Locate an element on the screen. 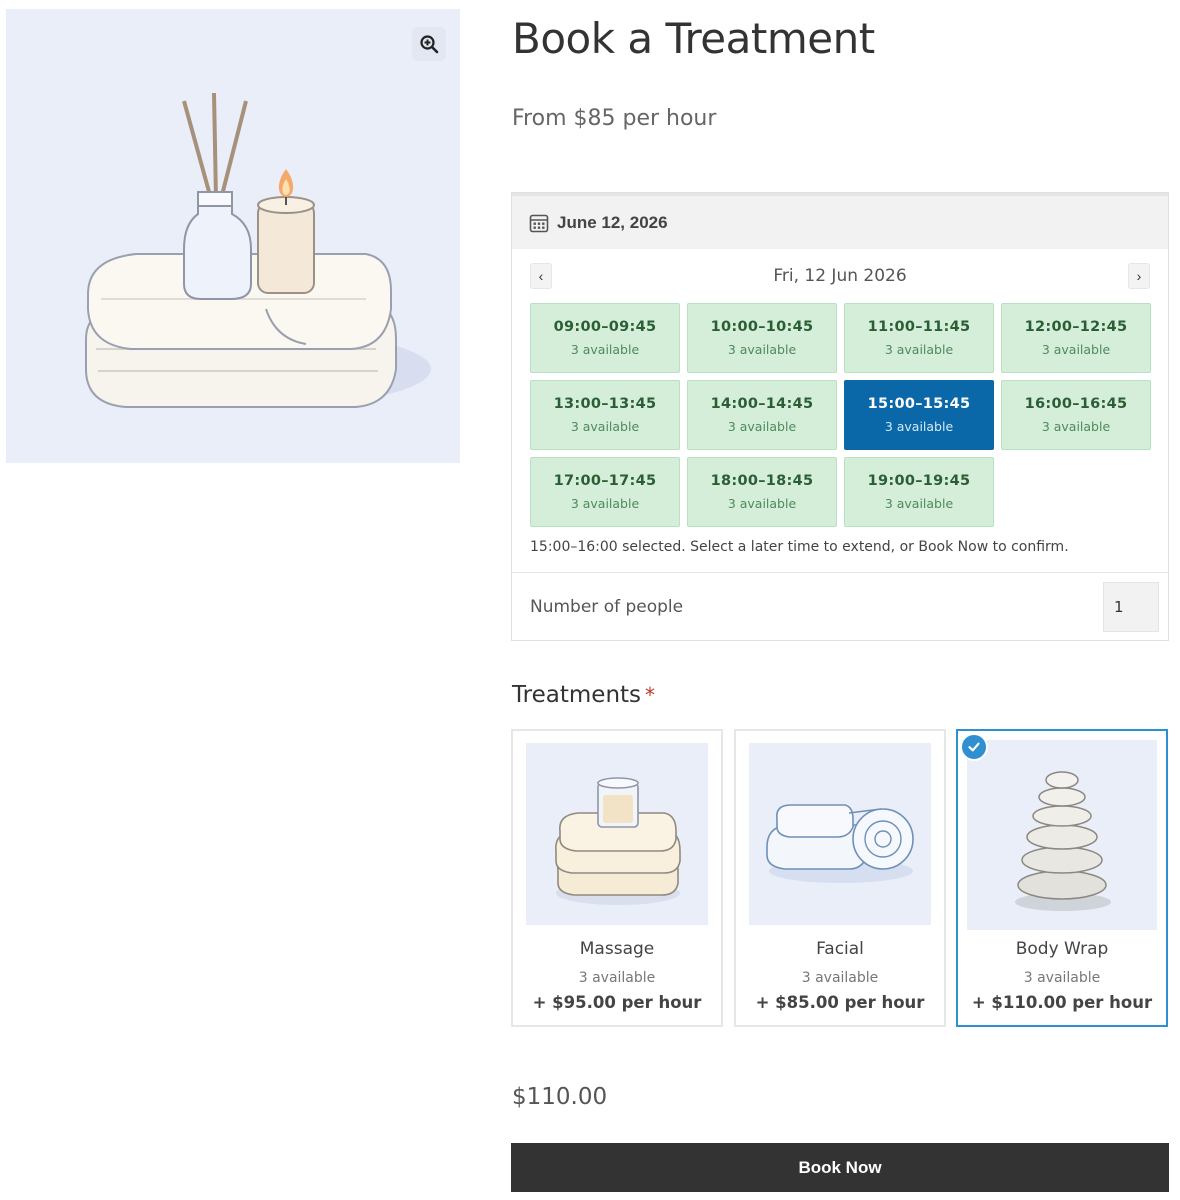 This screenshot has width=1180, height=1200. zoom-in-icon is located at coordinates (429, 44).